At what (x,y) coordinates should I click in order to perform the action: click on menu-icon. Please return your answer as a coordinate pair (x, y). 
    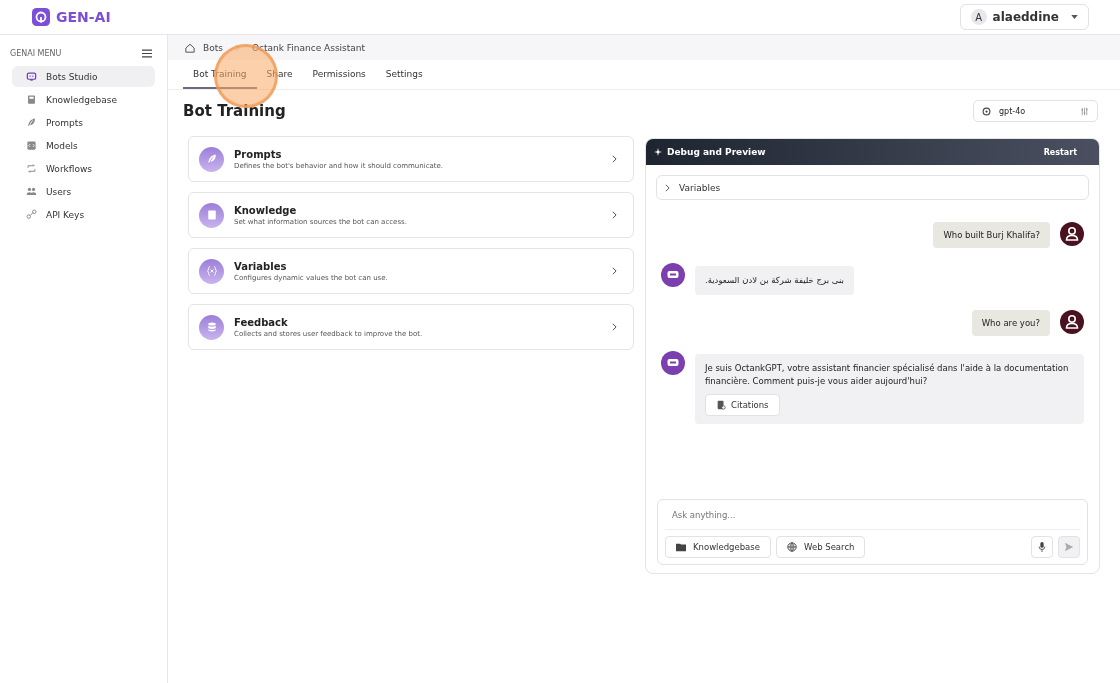
    Looking at the image, I should click on (147, 53).